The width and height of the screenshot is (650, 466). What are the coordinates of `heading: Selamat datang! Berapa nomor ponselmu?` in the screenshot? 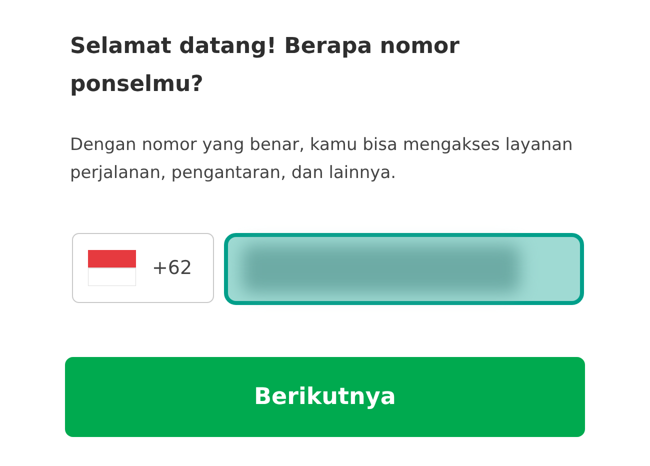 It's located at (265, 66).